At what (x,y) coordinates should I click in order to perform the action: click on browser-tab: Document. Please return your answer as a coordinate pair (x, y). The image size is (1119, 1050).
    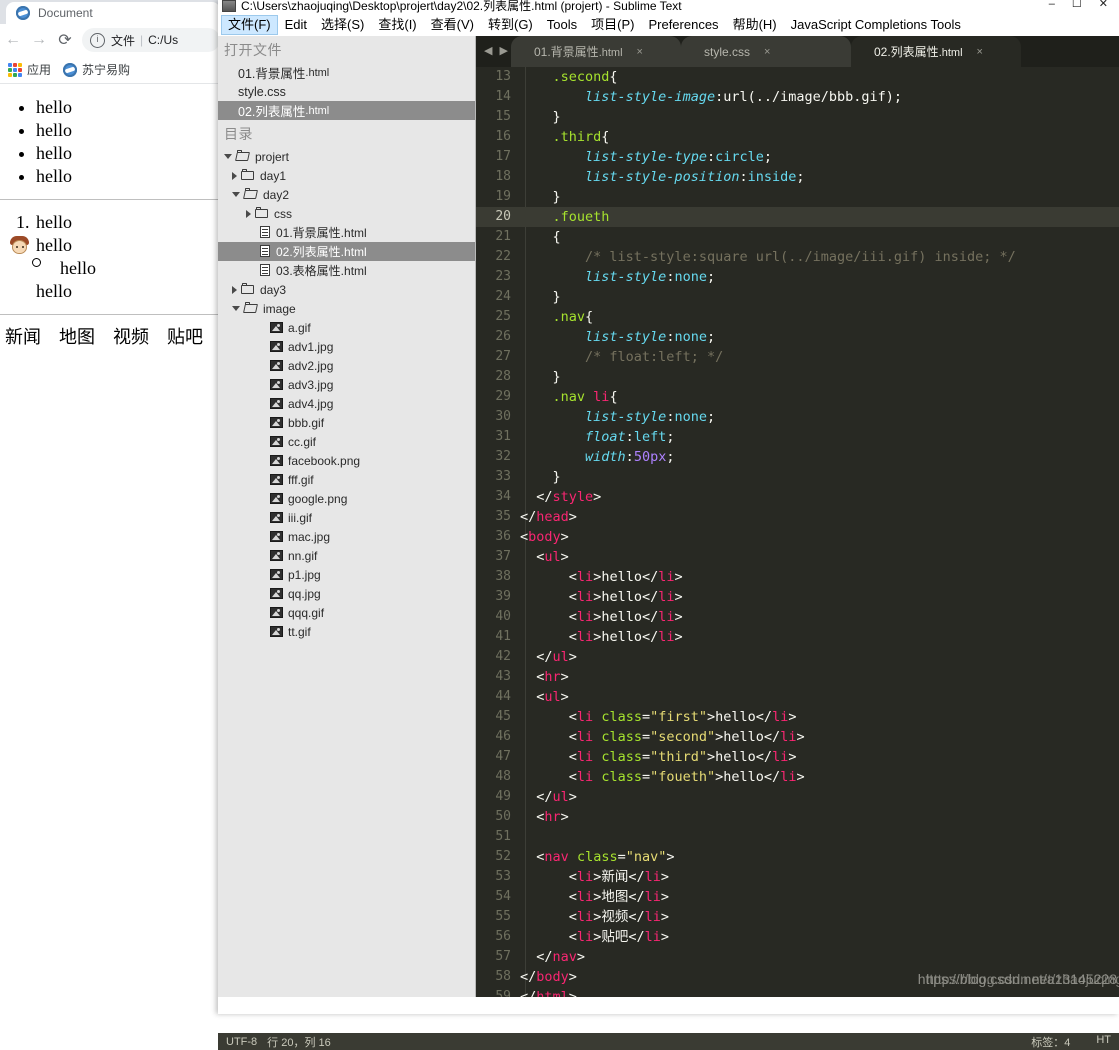
    Looking at the image, I should click on (113, 13).